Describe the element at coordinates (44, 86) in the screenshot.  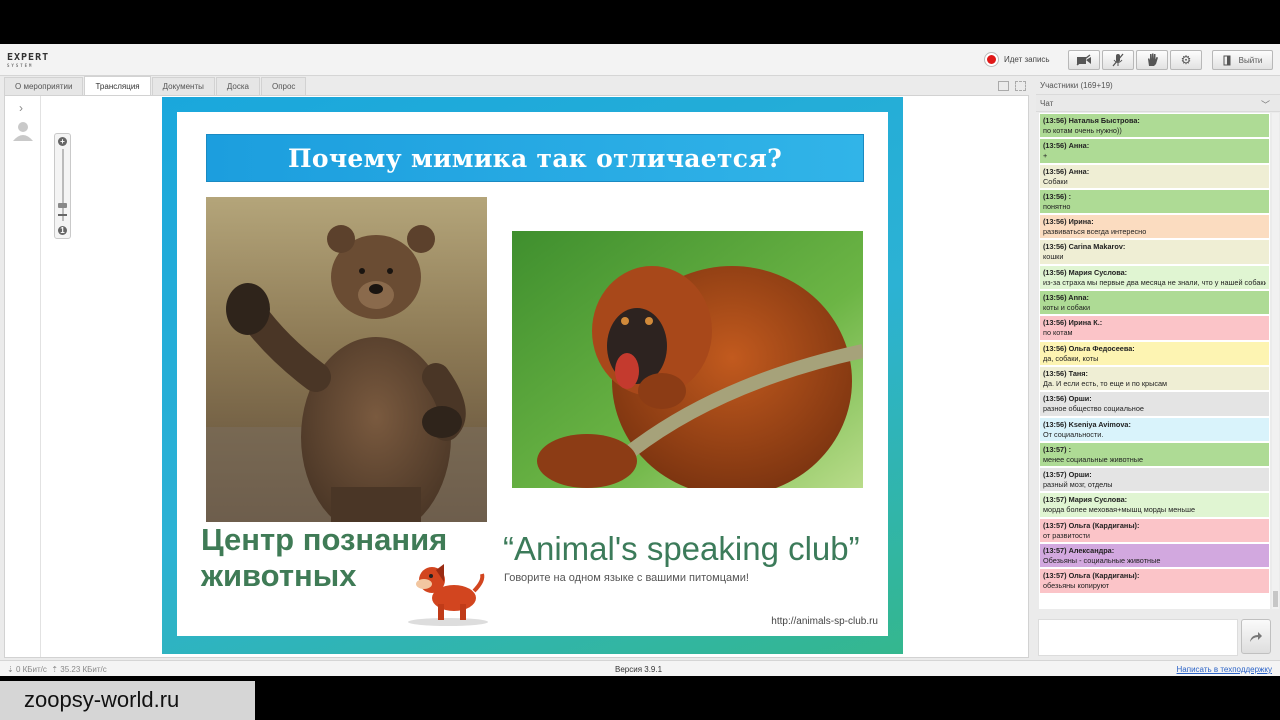
I see `tab-about-event: О мероприятии` at that location.